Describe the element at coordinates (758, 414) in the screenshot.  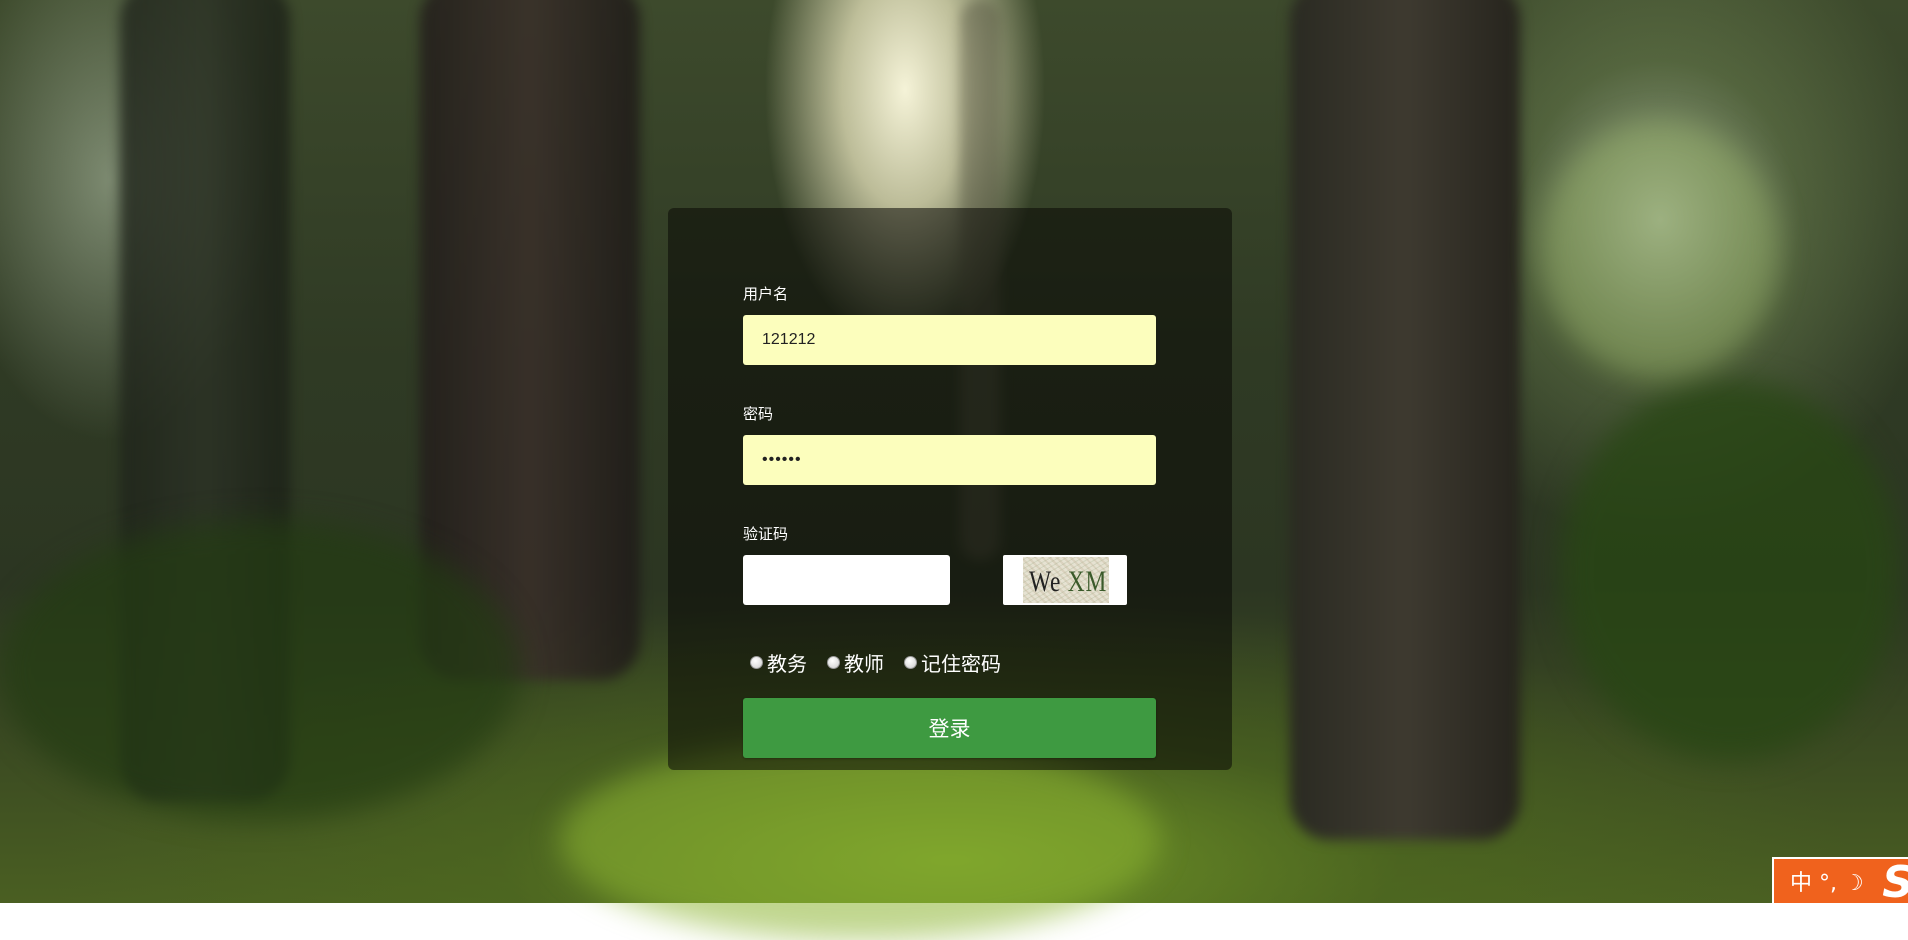
I see `password-label: 密码` at that location.